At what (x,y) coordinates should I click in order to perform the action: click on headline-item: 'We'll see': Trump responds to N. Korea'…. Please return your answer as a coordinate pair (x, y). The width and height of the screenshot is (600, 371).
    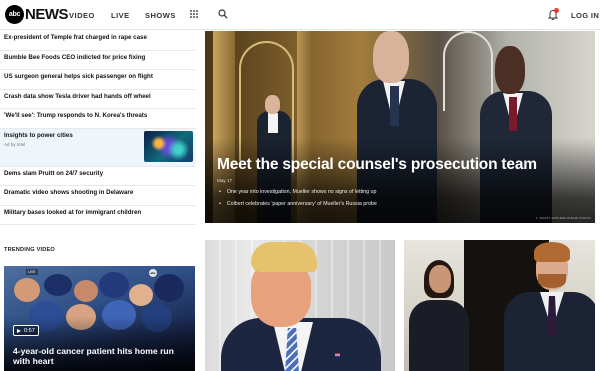
    Looking at the image, I should click on (98, 119).